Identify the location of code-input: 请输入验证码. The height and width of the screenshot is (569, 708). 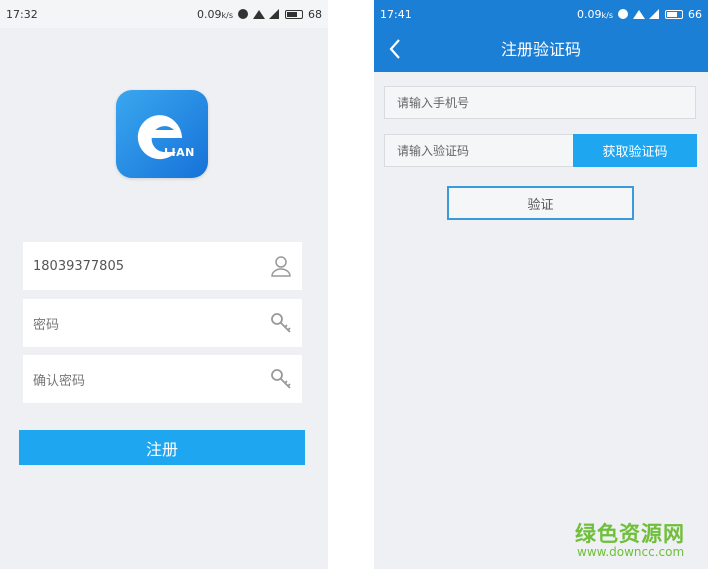
(479, 150).